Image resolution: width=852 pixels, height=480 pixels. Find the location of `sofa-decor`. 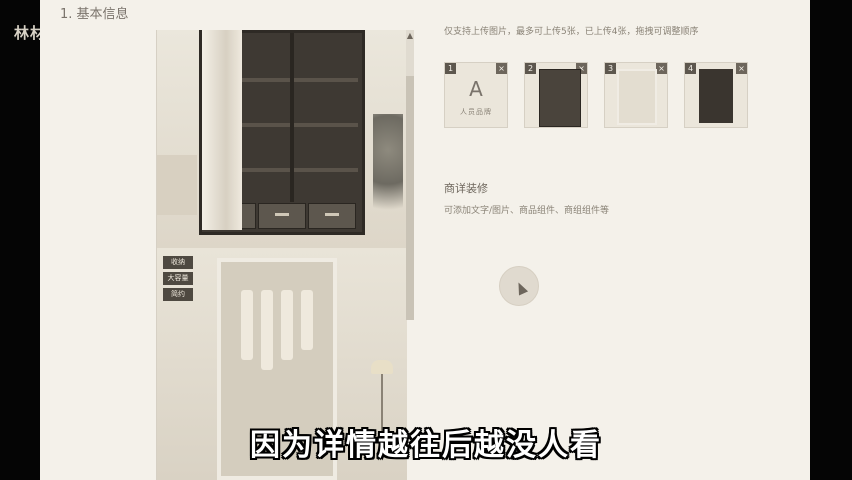

sofa-decor is located at coordinates (177, 185).